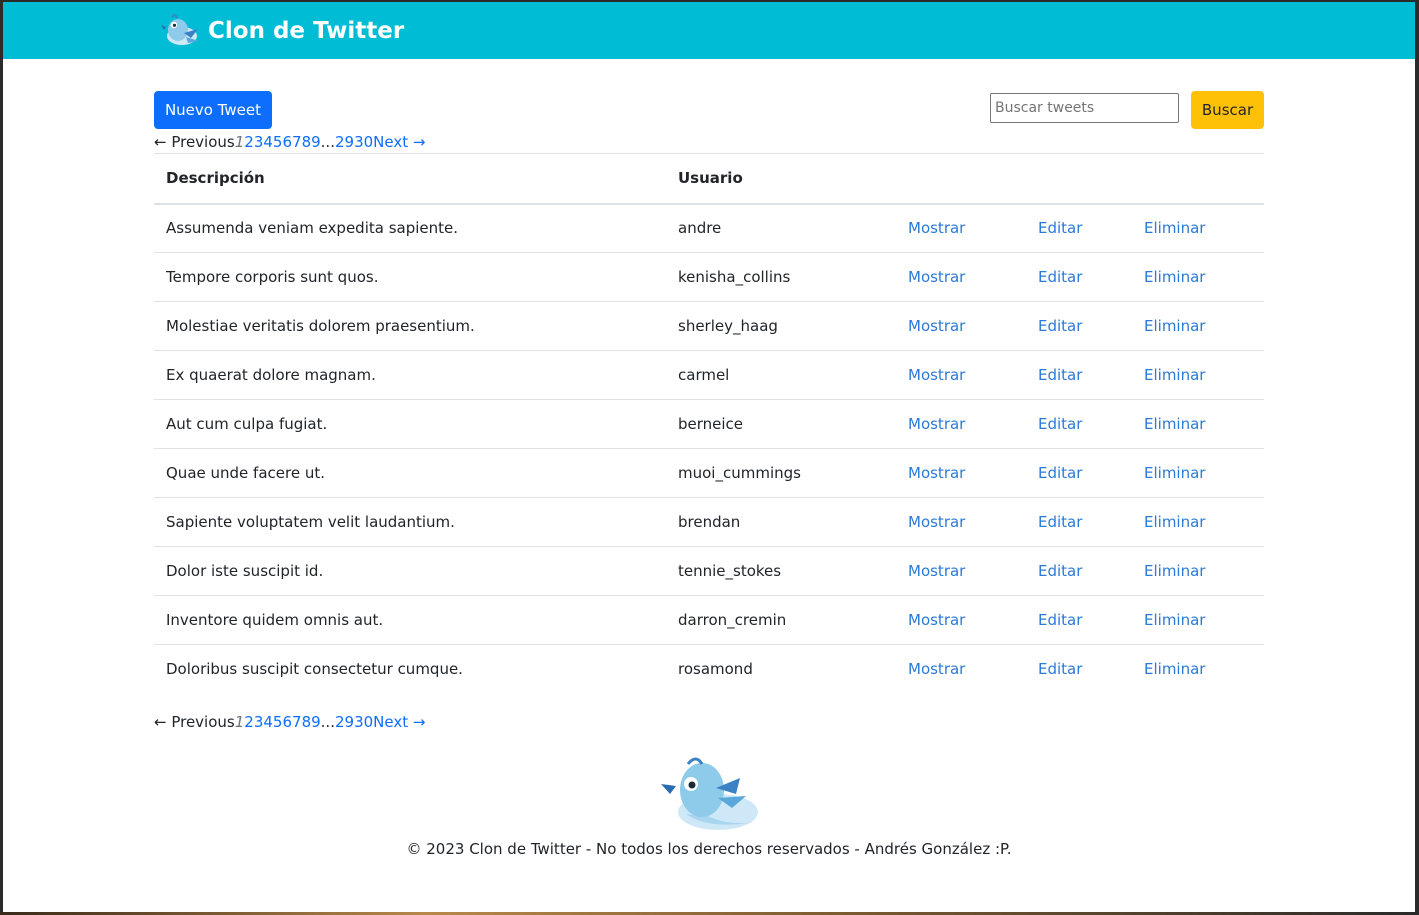 Image resolution: width=1419 pixels, height=915 pixels. Describe the element at coordinates (1084, 108) in the screenshot. I see `search-input` at that location.